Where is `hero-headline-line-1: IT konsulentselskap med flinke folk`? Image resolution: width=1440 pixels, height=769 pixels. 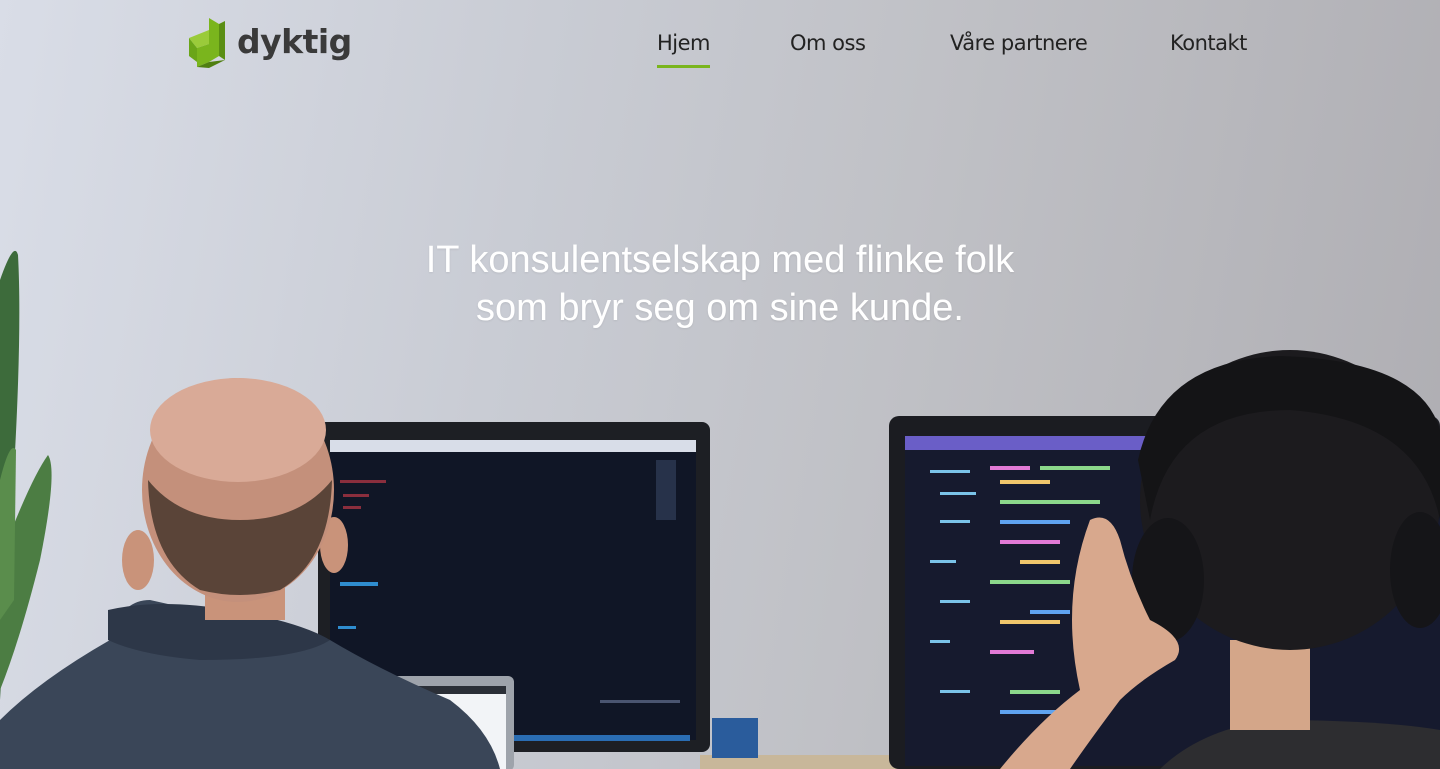 hero-headline-line-1: IT konsulentselskap med flinke folk is located at coordinates (720, 260).